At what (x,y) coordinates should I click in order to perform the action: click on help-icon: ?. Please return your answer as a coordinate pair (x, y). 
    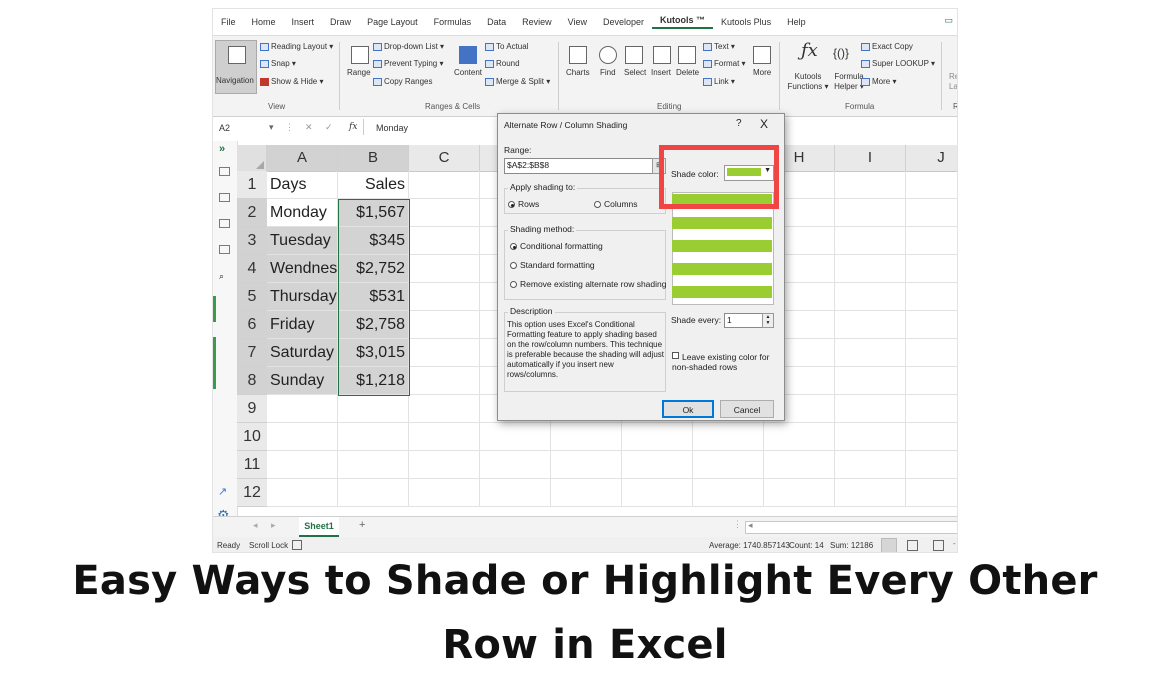
    Looking at the image, I should click on (739, 123).